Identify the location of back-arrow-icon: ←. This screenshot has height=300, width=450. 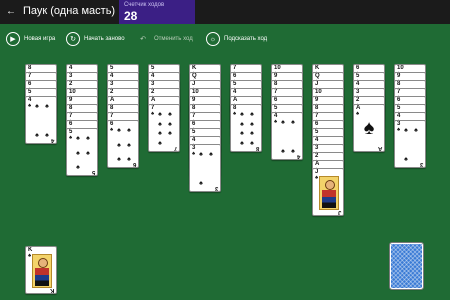
(11, 11).